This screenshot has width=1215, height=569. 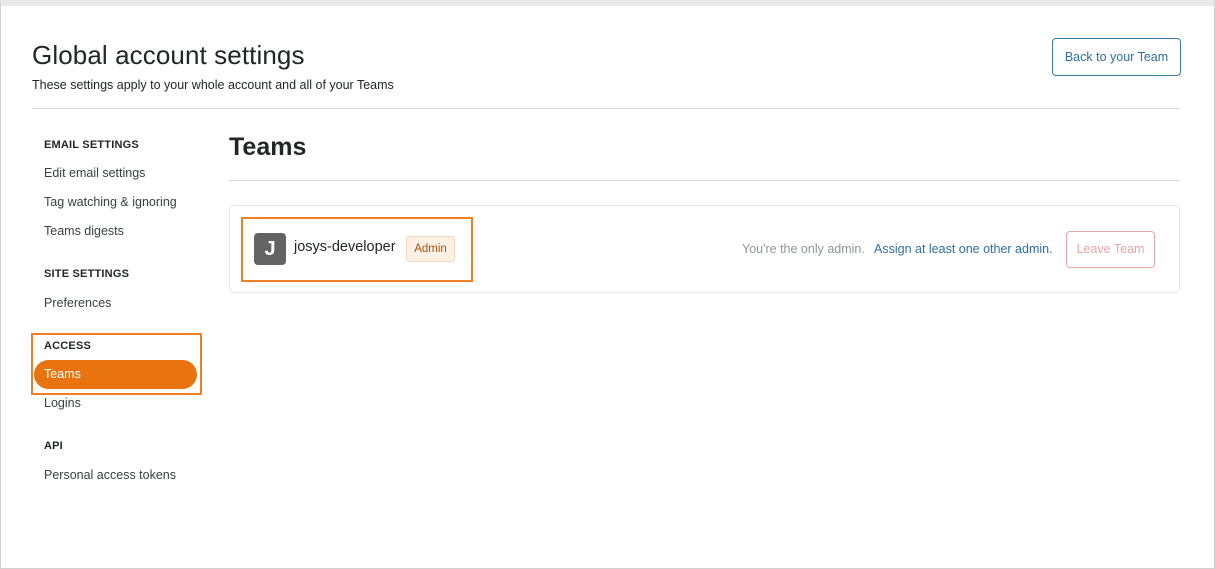 I want to click on nav-heading-site-settings: SITE SETTINGS, so click(x=87, y=274).